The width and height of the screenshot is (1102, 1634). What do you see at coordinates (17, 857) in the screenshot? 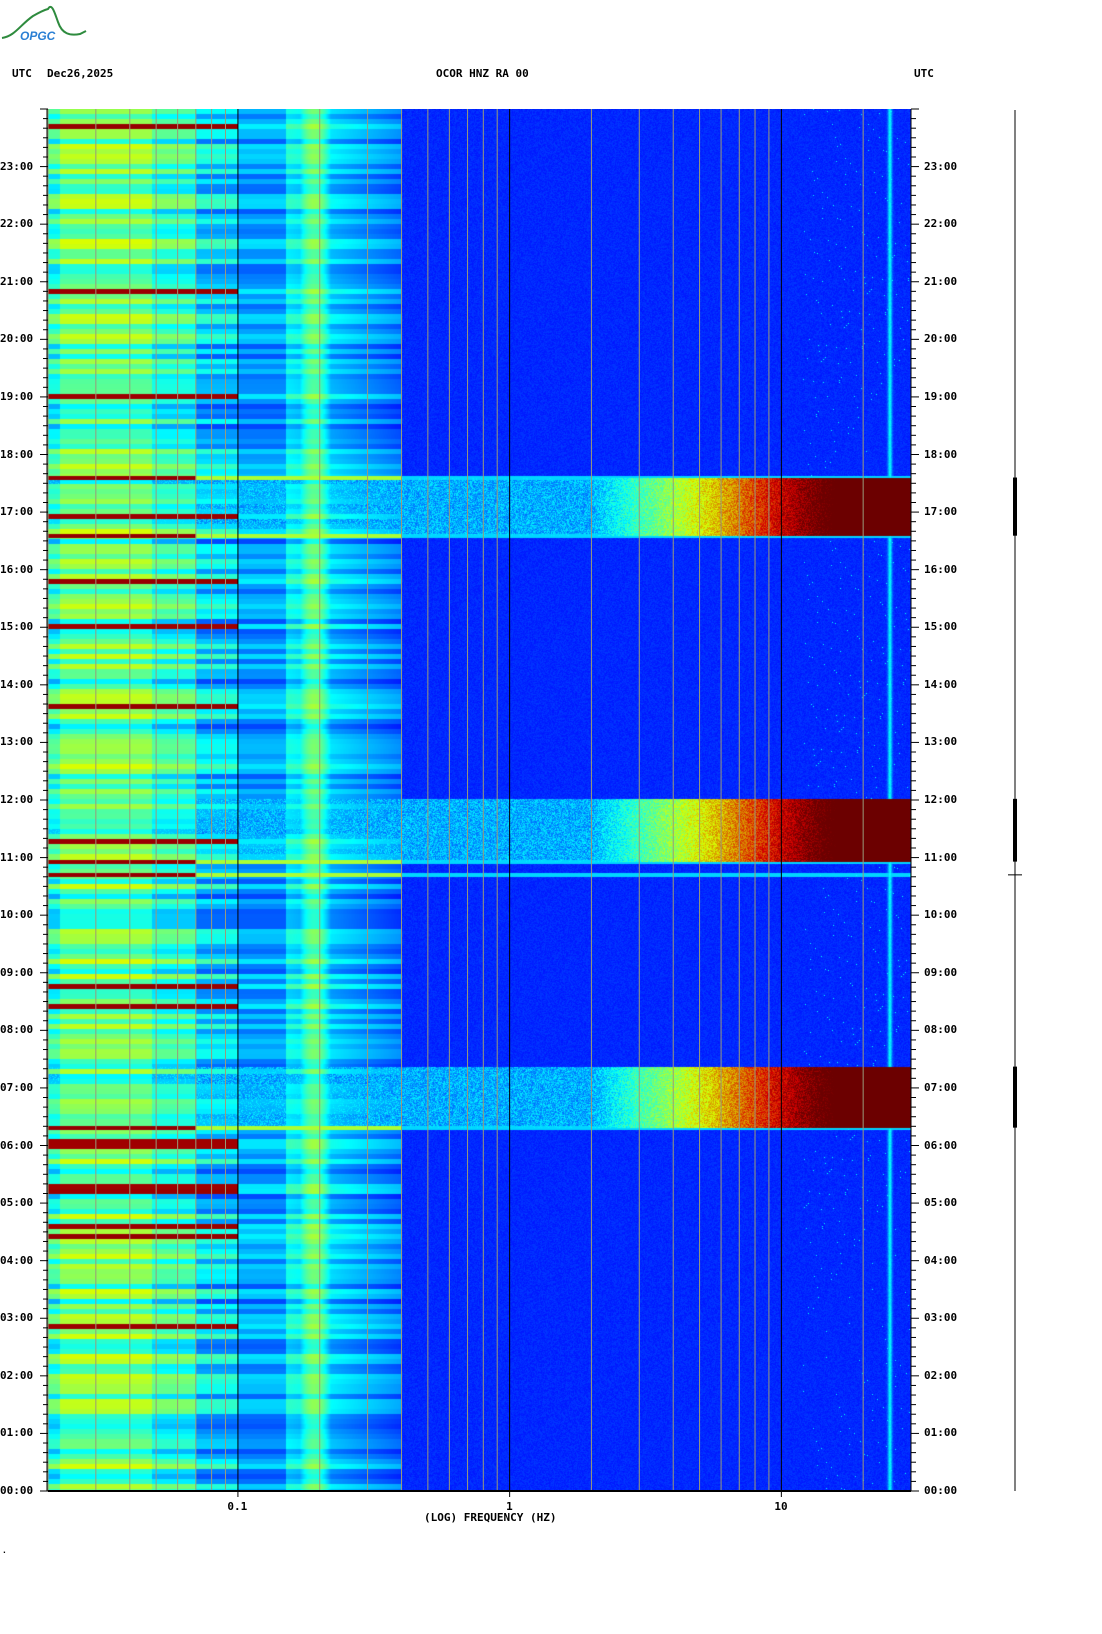
I see `y-tick-label-left: 11:00` at bounding box center [17, 857].